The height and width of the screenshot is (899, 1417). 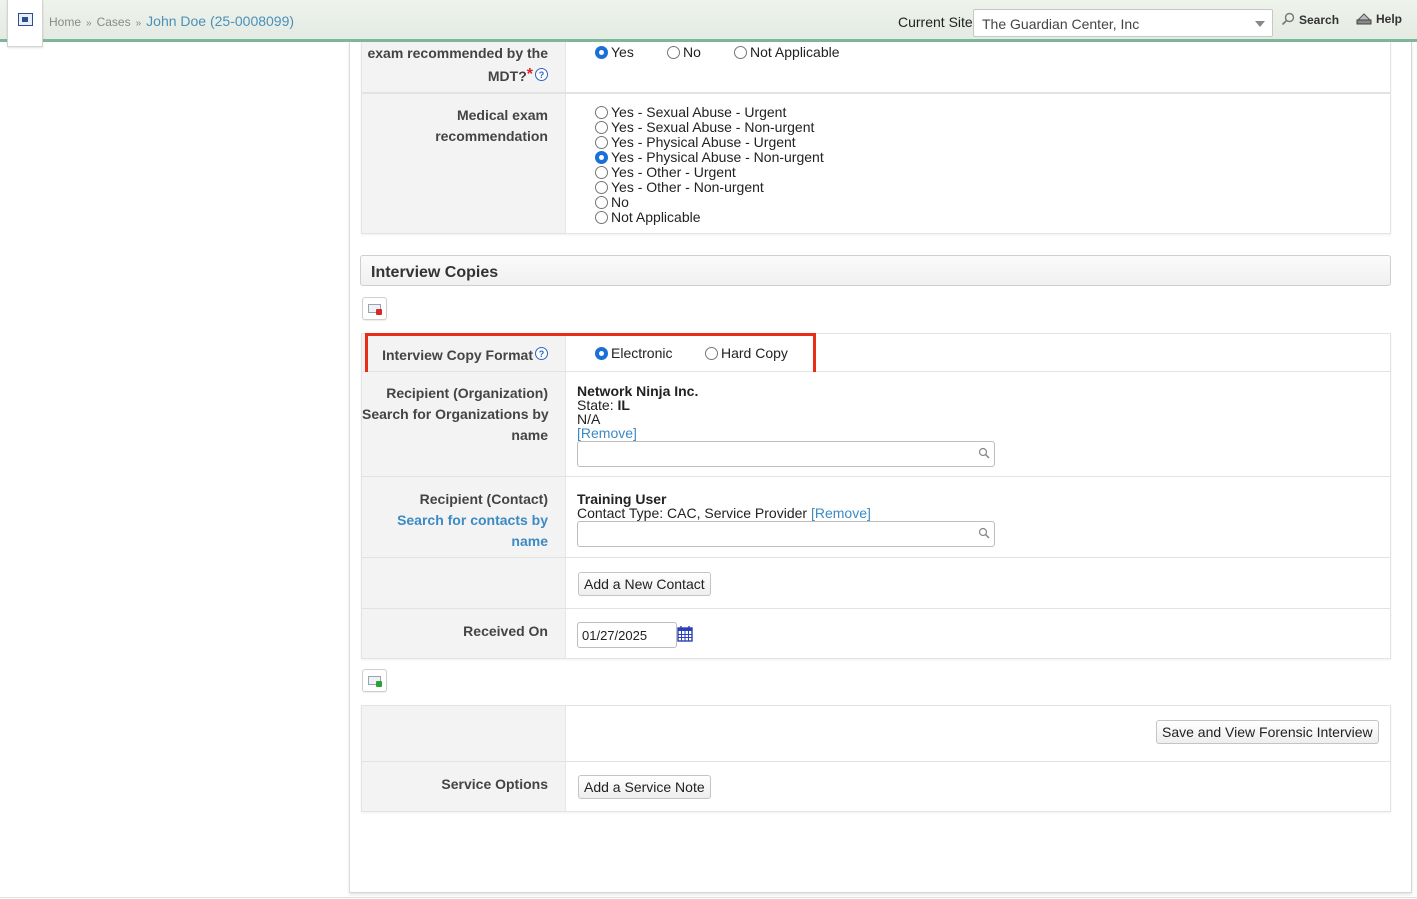 I want to click on app-menu-tab, so click(x=25, y=23).